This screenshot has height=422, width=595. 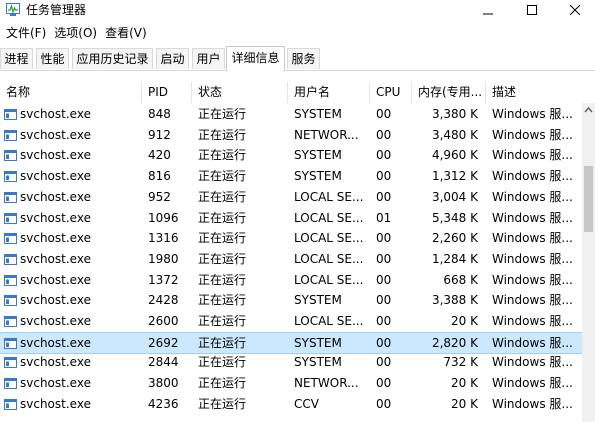 What do you see at coordinates (532, 10) in the screenshot?
I see `maximize-button` at bounding box center [532, 10].